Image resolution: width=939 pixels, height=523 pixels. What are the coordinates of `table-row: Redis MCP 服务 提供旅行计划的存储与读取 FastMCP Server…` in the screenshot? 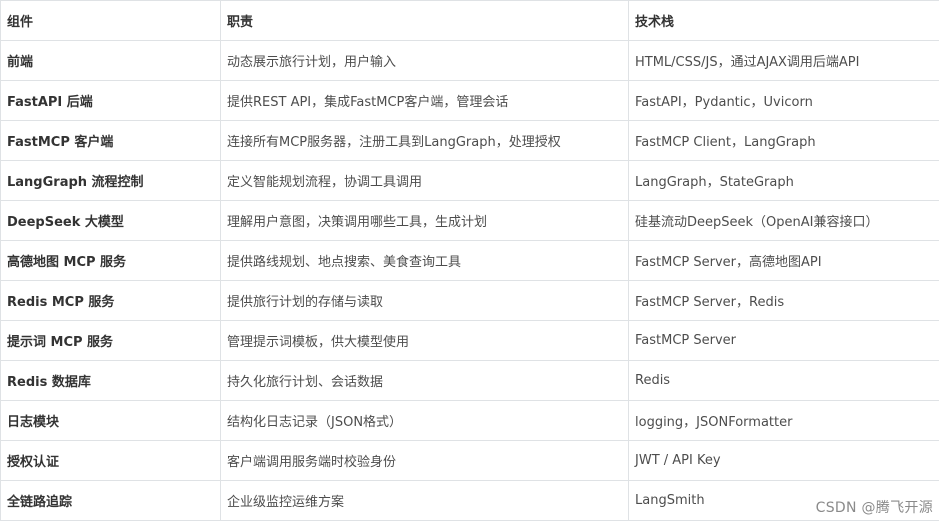 It's located at (469, 300).